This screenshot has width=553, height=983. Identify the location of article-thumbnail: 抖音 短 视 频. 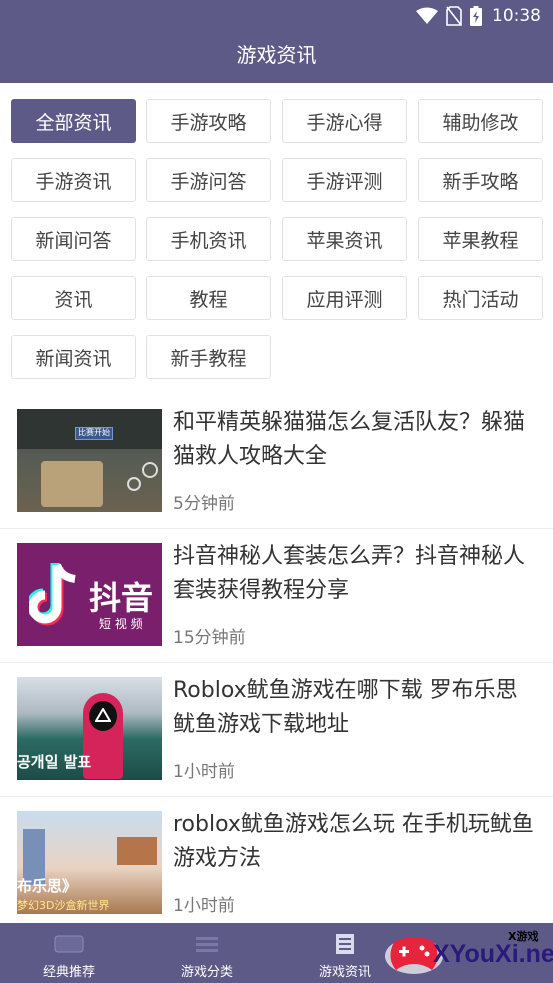
(89, 594).